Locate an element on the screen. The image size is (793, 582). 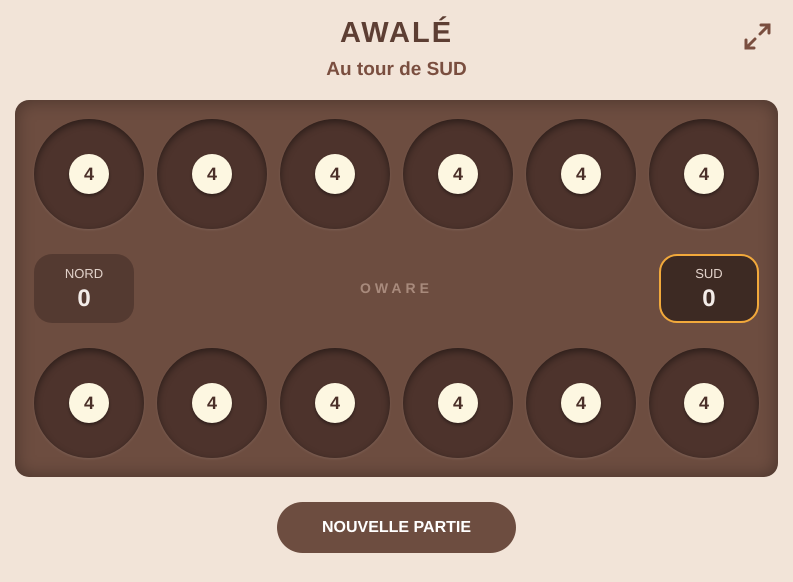
turn-status: Au tour de SUD is located at coordinates (396, 70).